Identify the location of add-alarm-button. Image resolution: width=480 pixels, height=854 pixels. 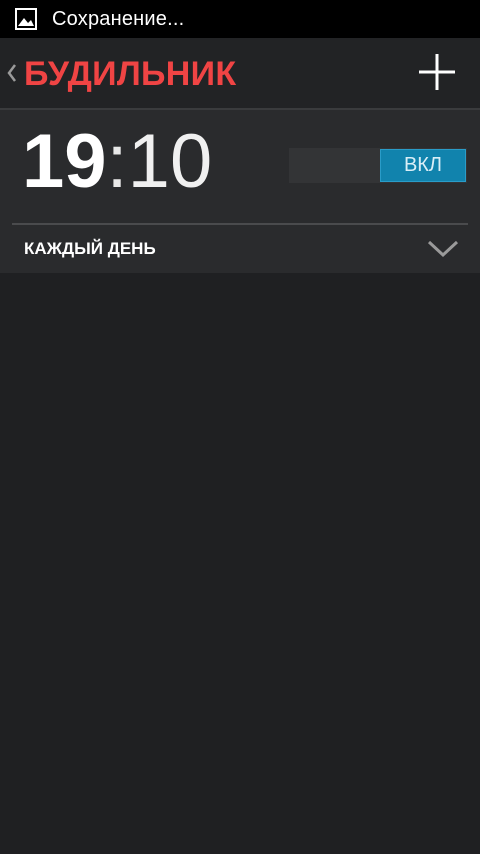
(437, 74).